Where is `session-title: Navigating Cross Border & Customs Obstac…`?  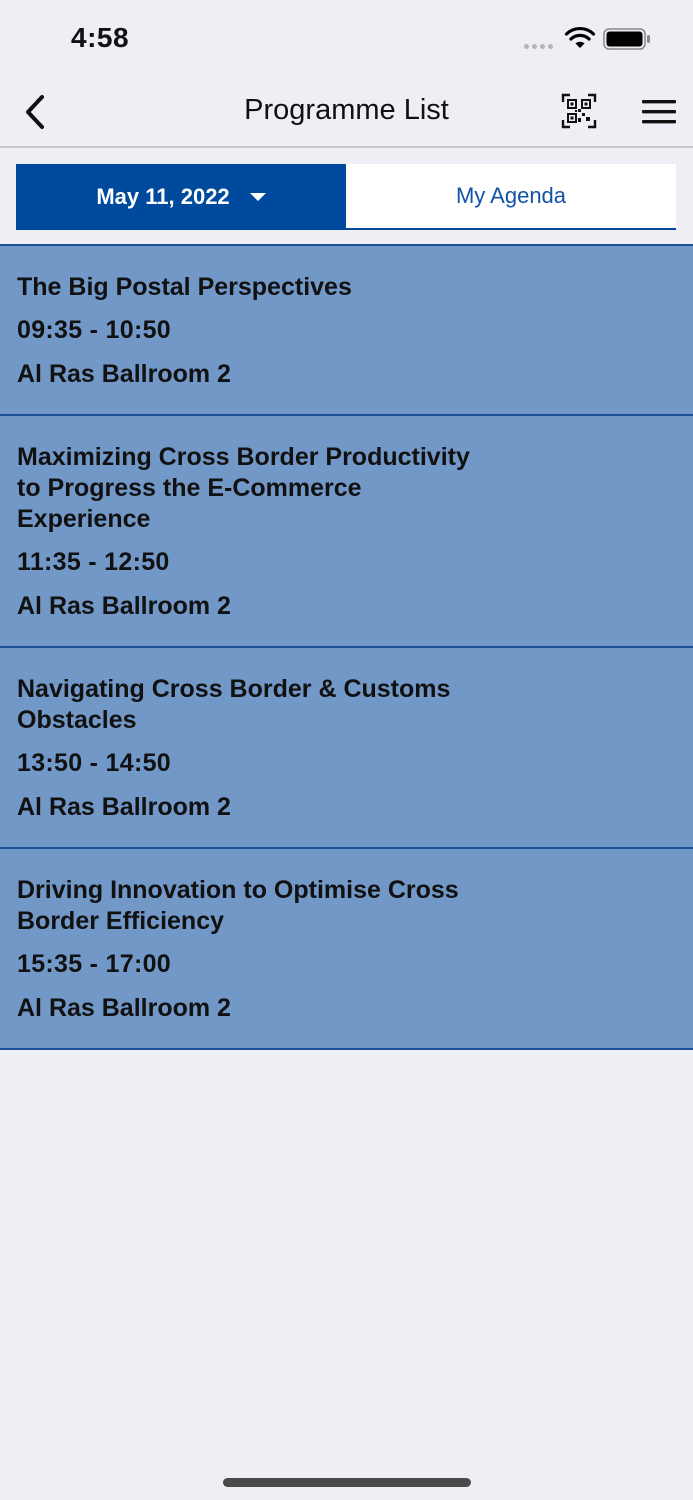
session-title: Navigating Cross Border & Customs Obstac… is located at coordinates (234, 704).